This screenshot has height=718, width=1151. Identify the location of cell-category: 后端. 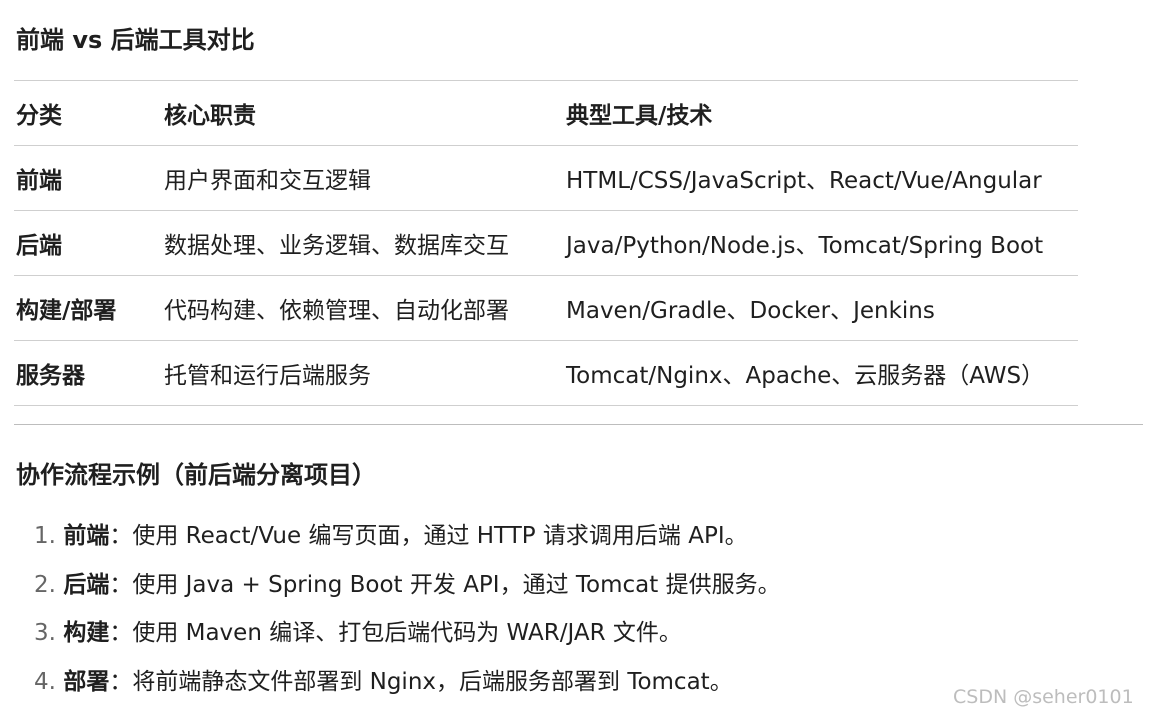
(88, 243).